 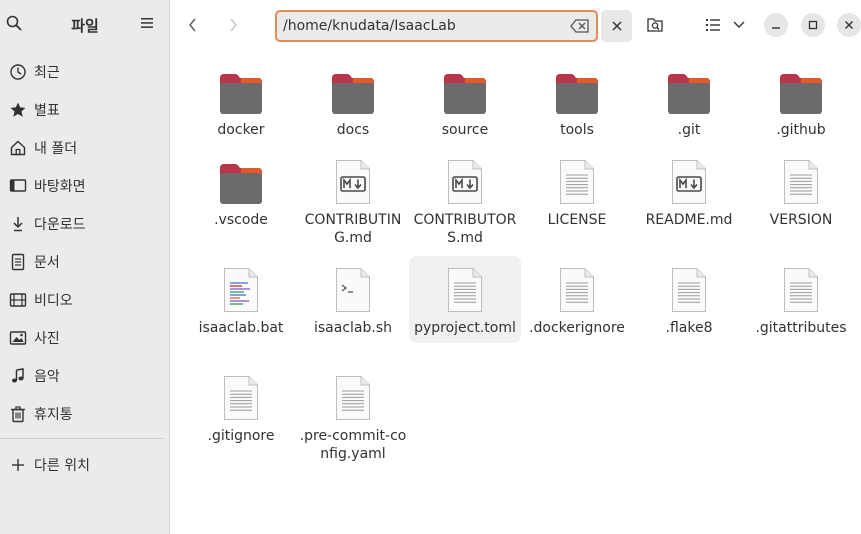 What do you see at coordinates (85, 338) in the screenshot?
I see `sidebar-item-photo: 사진` at bounding box center [85, 338].